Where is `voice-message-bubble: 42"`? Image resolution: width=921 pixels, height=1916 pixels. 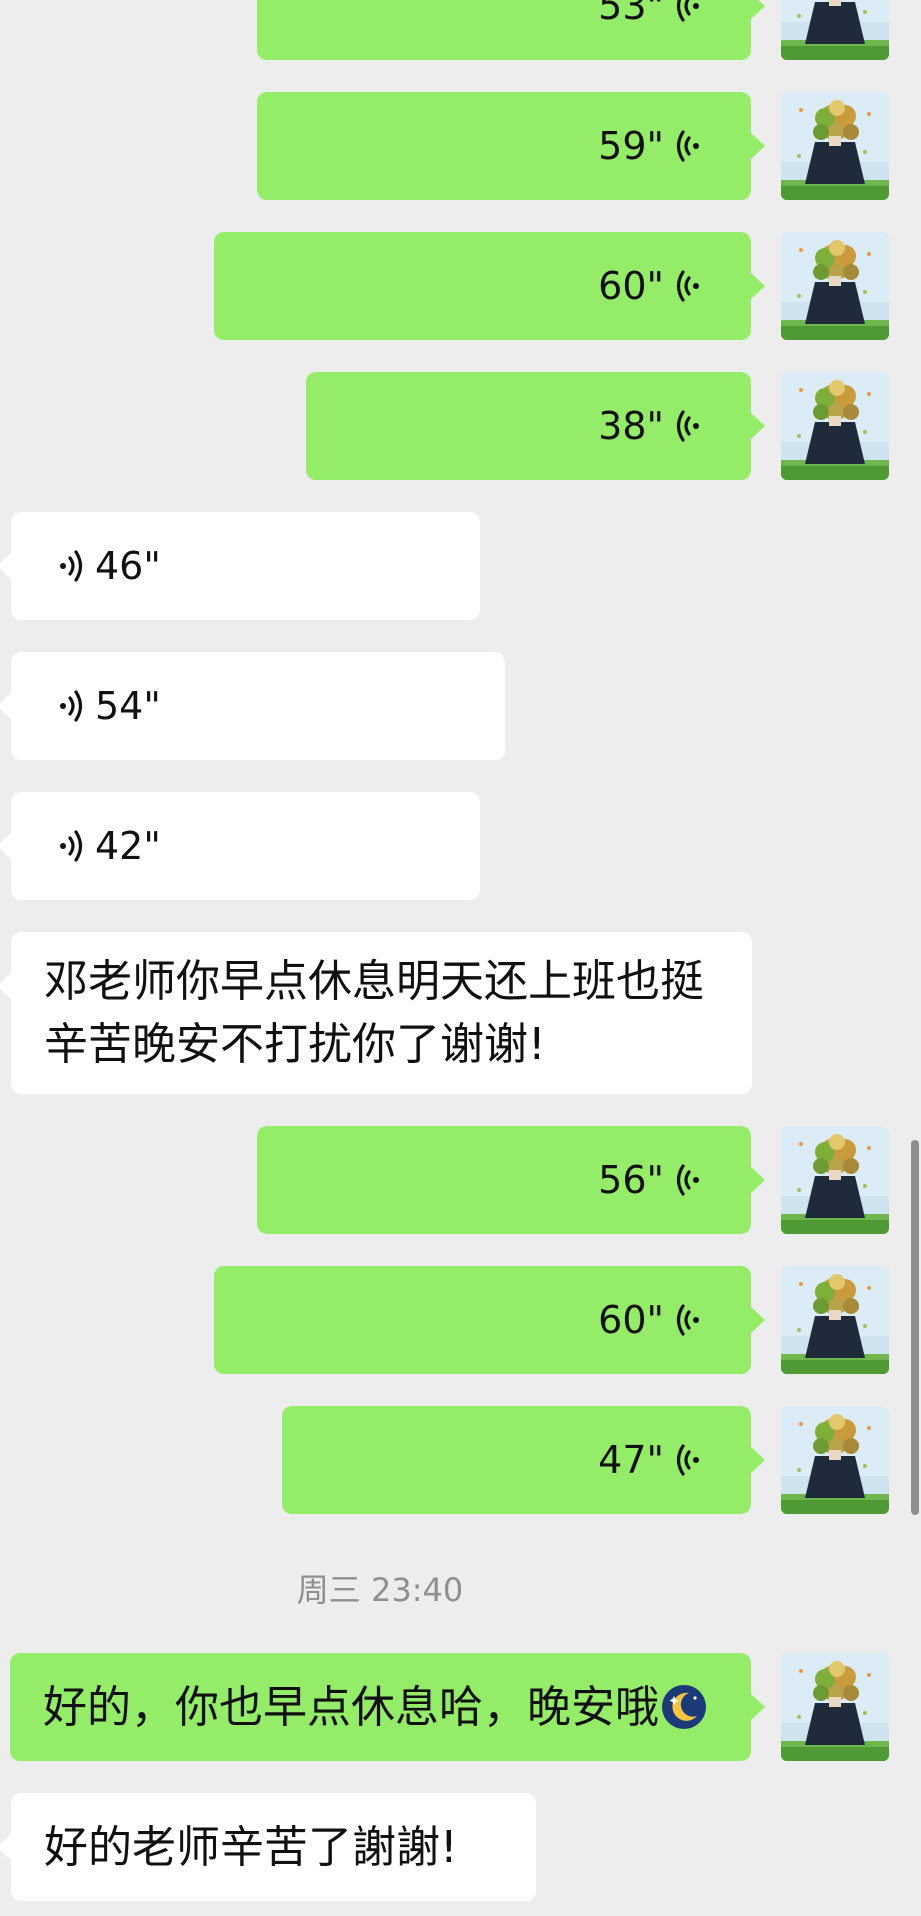
voice-message-bubble: 42" is located at coordinates (240, 846).